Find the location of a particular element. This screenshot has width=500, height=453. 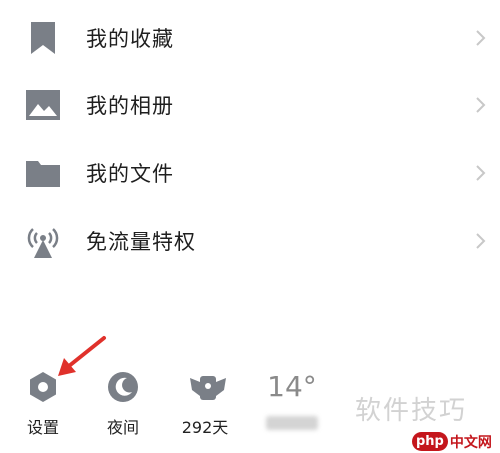

moon-icon is located at coordinates (123, 387).